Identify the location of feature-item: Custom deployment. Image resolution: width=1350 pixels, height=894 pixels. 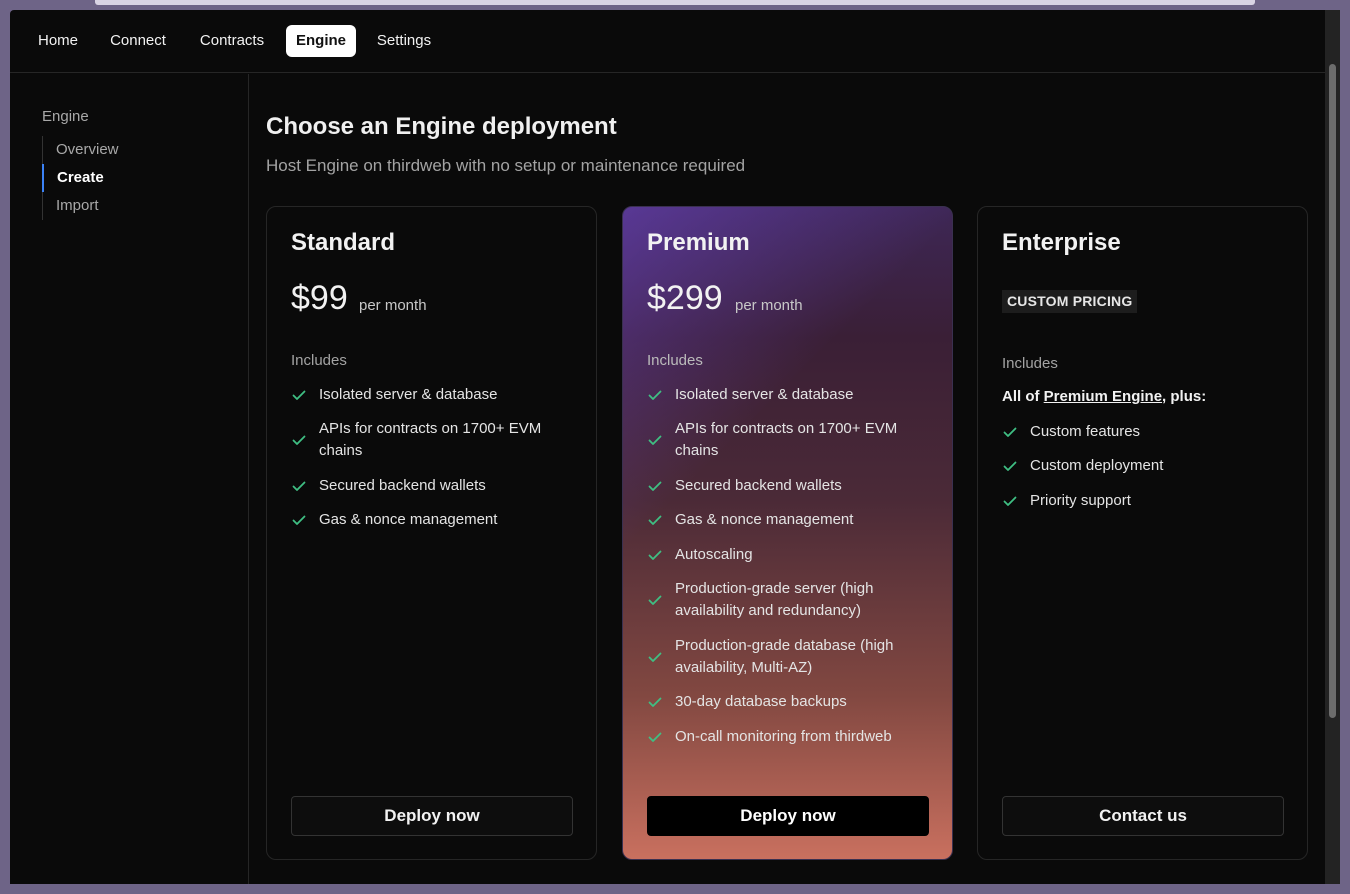
(1147, 466).